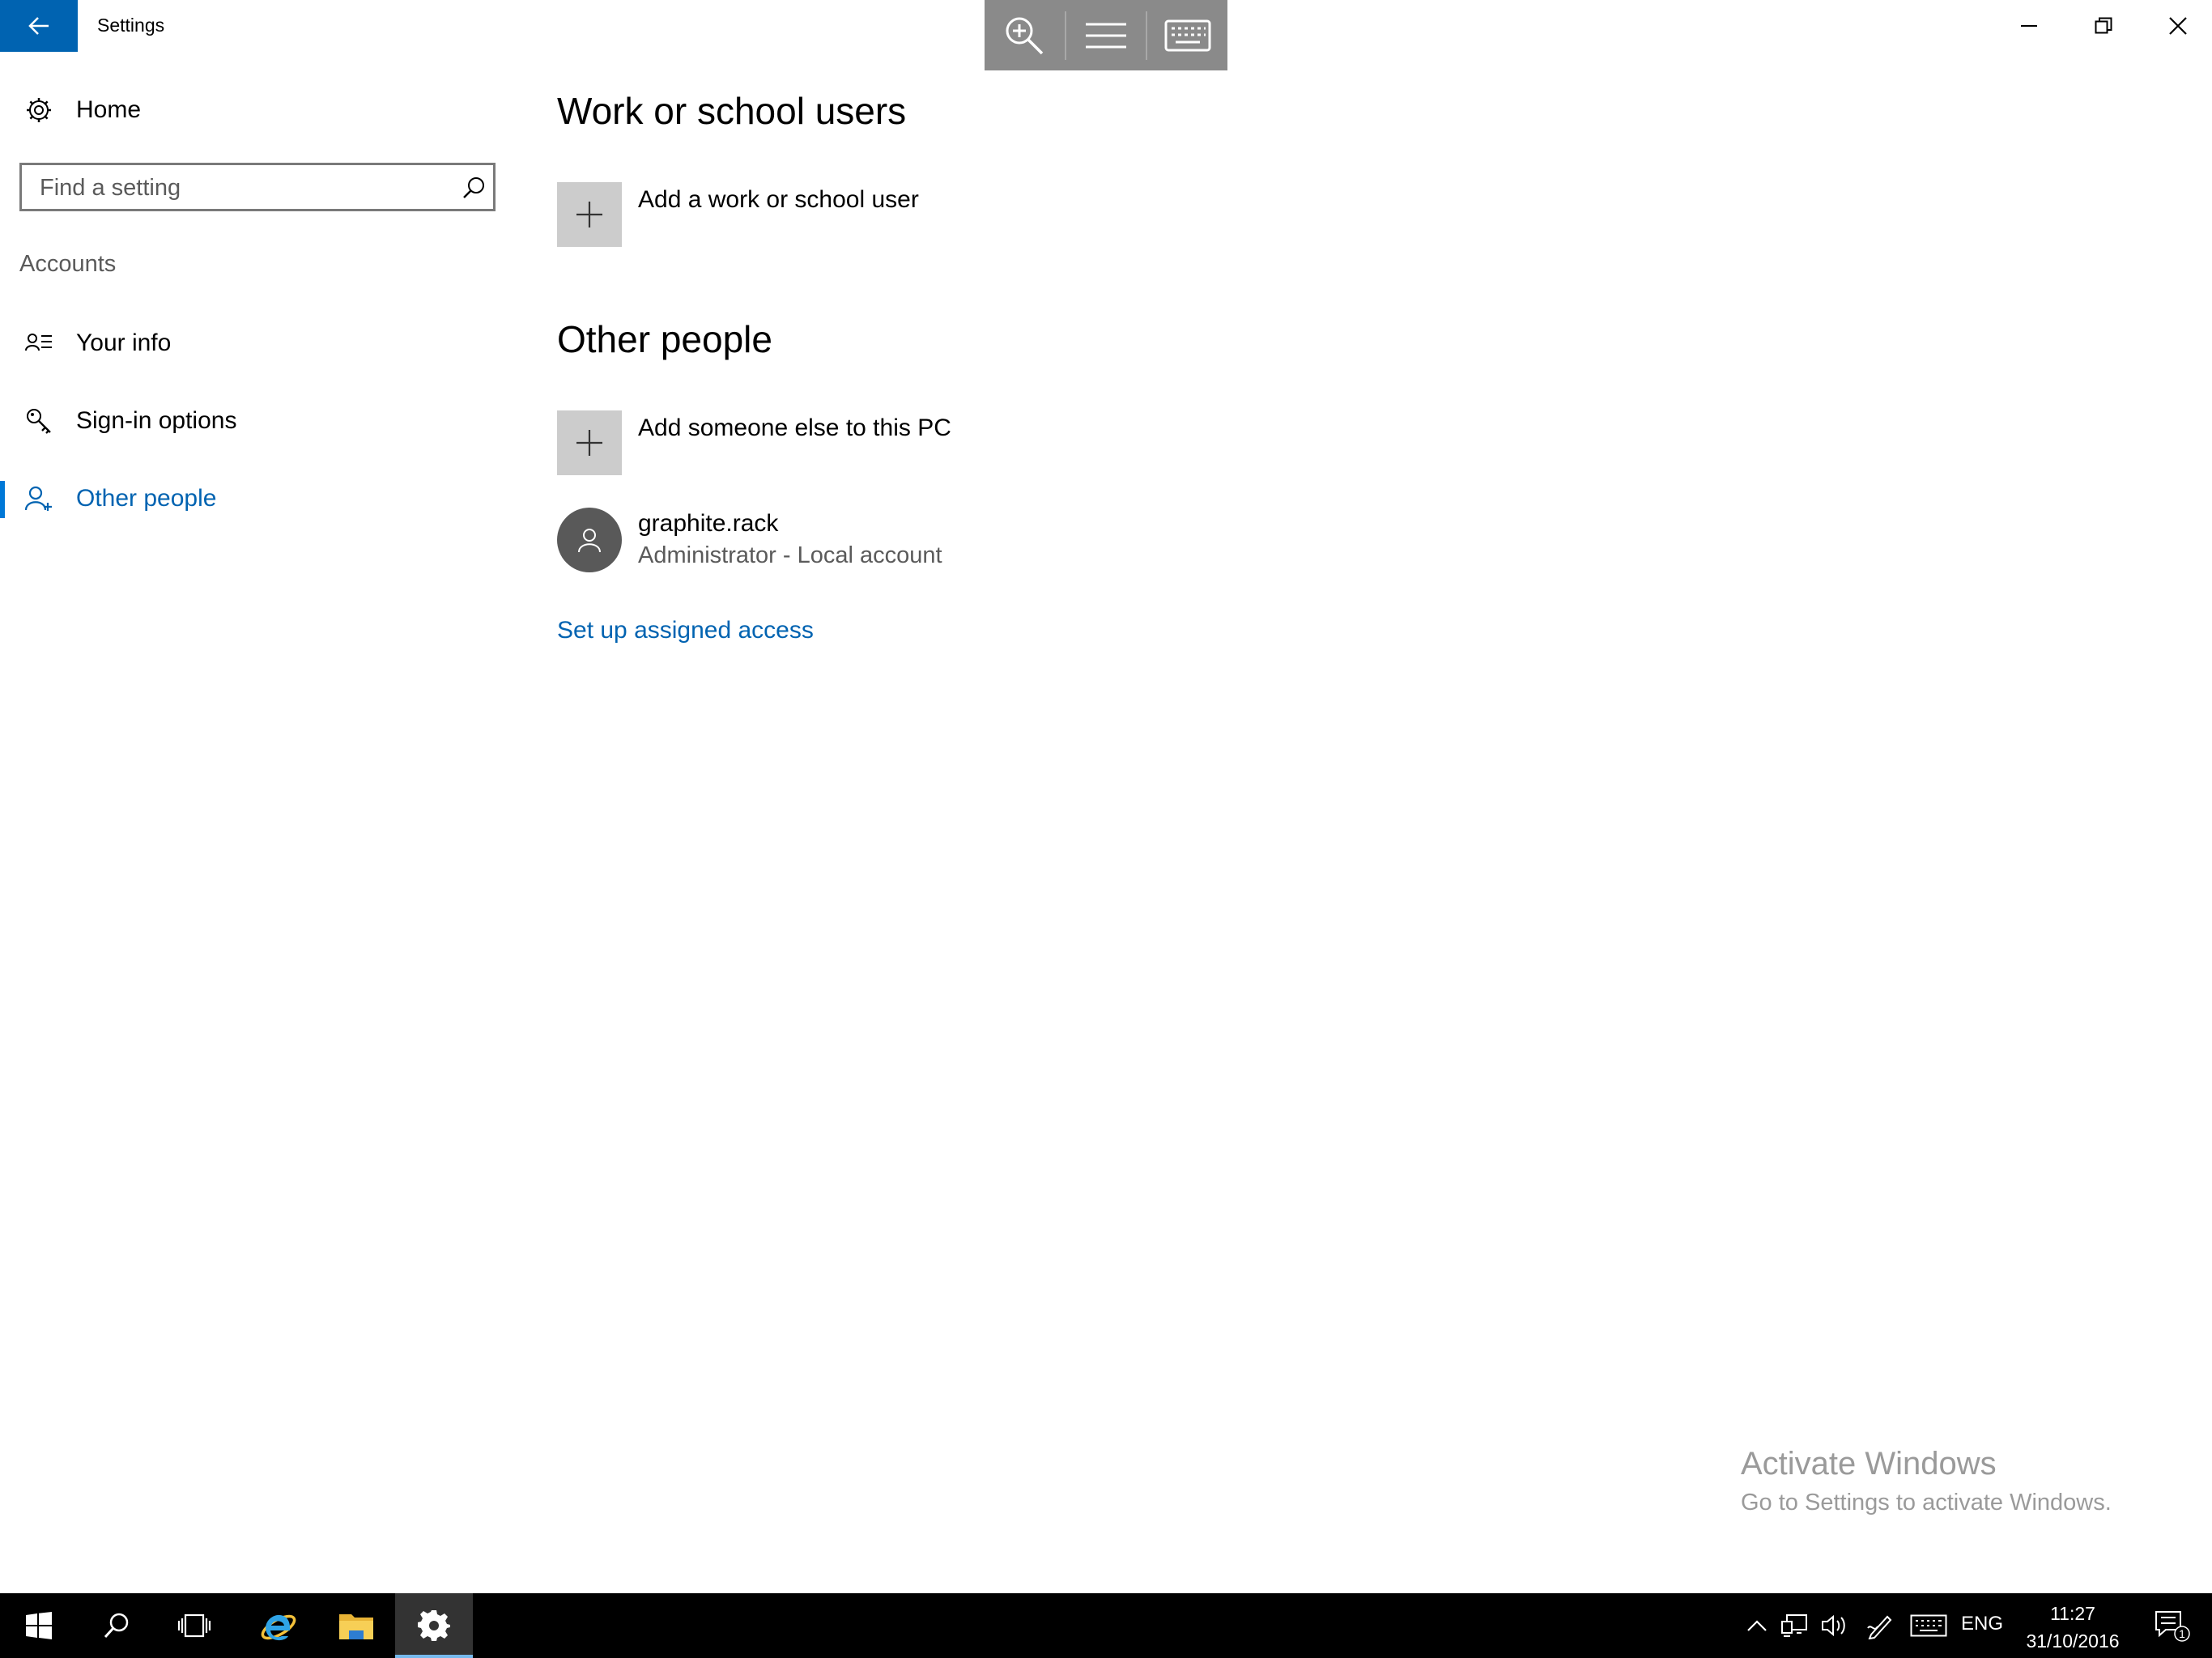 This screenshot has width=2212, height=1658. What do you see at coordinates (790, 555) in the screenshot?
I see `user-account-type: Administrator - Local account` at bounding box center [790, 555].